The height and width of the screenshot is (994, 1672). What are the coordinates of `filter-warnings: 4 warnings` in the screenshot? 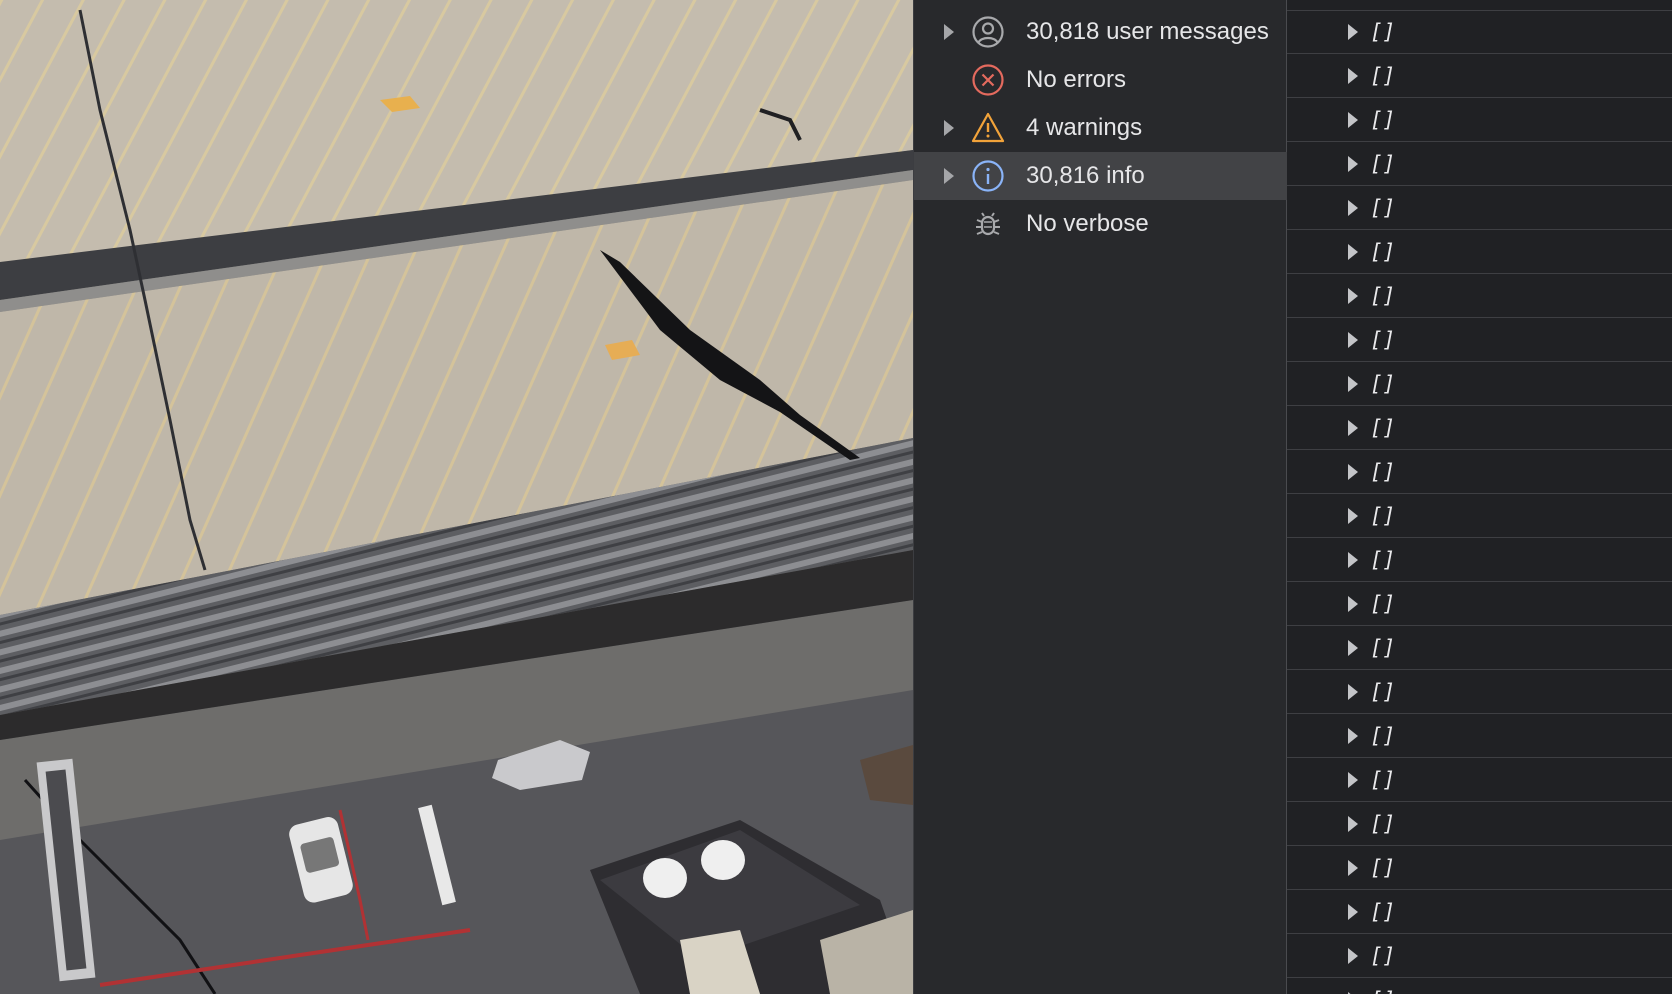 It's located at (1101, 128).